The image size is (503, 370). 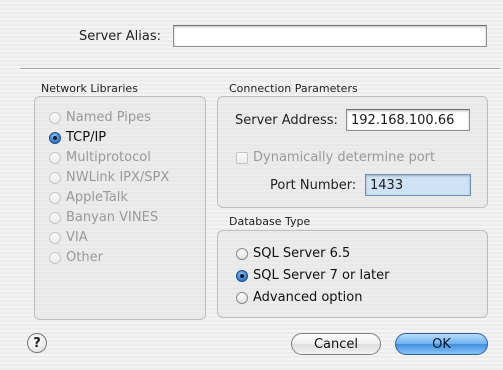 I want to click on help-button: ?, so click(x=37, y=343).